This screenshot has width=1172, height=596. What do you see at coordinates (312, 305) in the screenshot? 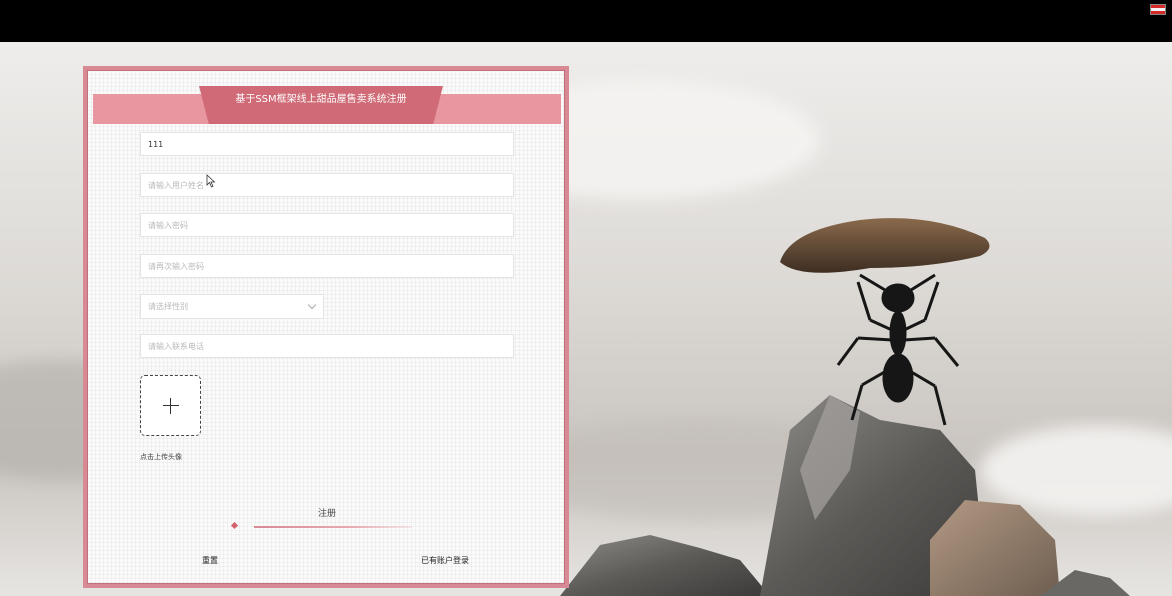
I see `chevron-down-icon` at bounding box center [312, 305].